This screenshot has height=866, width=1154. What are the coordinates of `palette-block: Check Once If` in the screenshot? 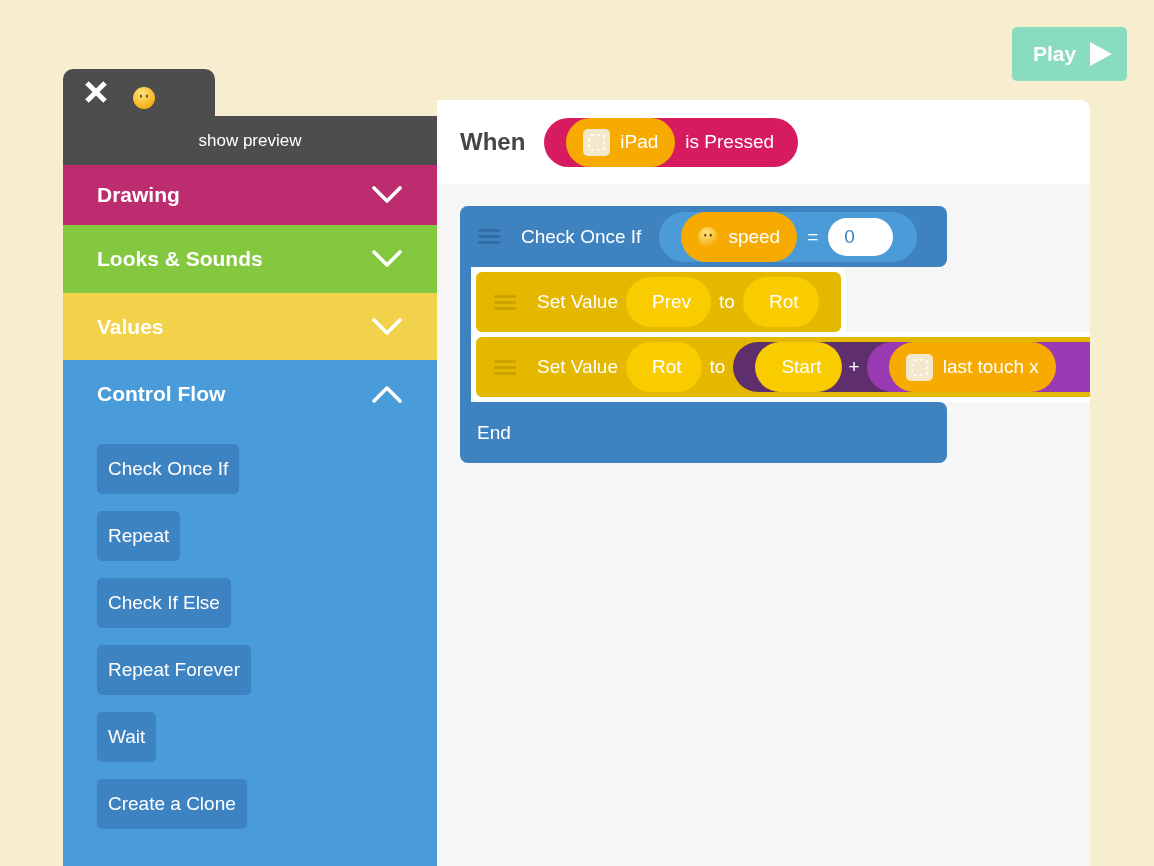 It's located at (168, 469).